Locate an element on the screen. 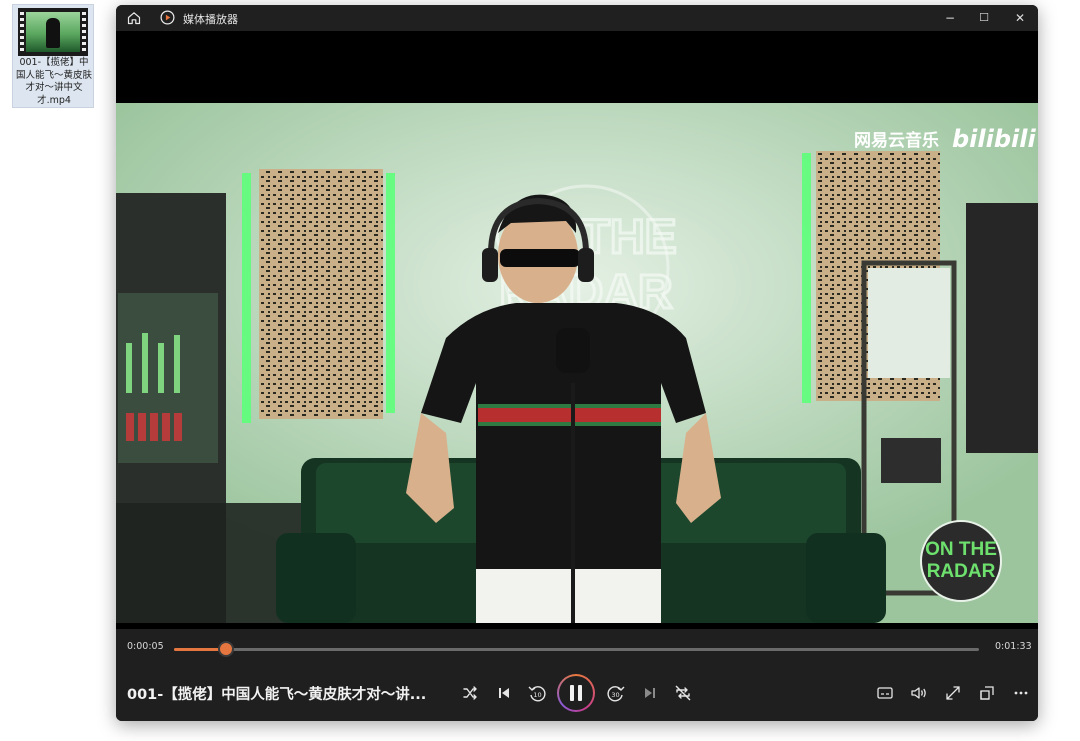 This screenshot has width=1080, height=741. skip-previous-icon is located at coordinates (504, 693).